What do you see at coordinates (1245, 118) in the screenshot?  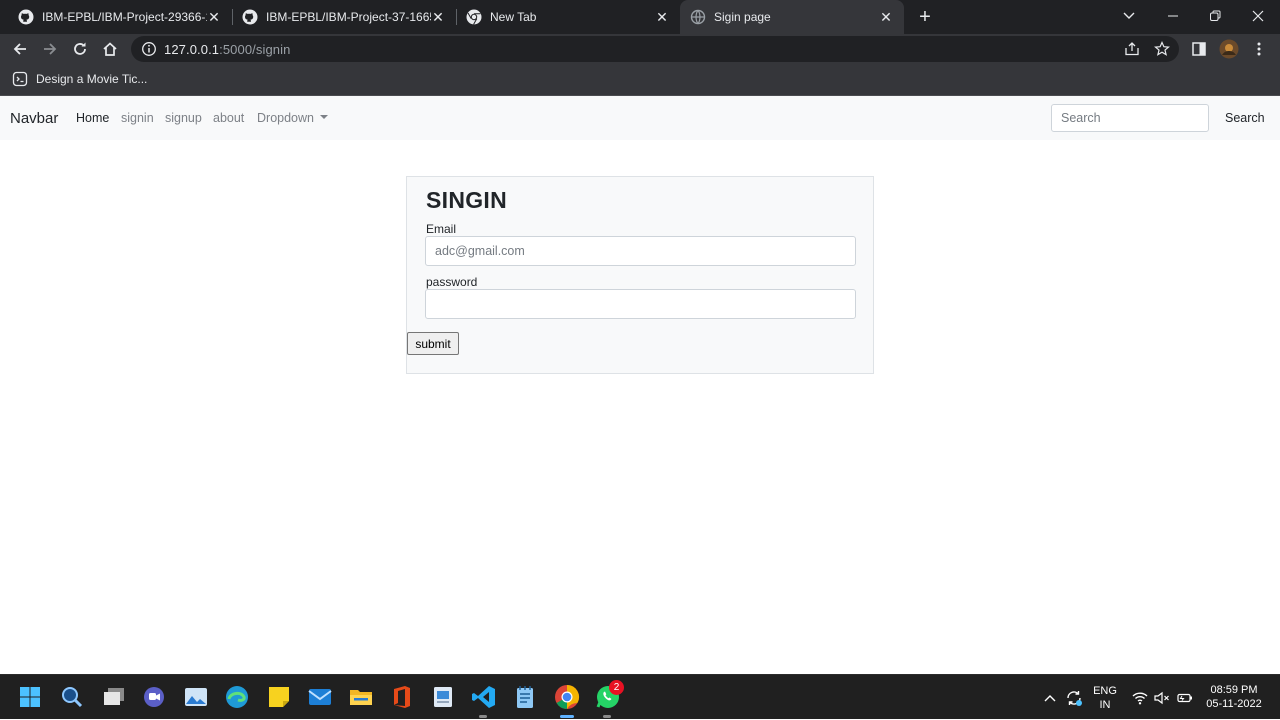 I see `search-button: Search` at bounding box center [1245, 118].